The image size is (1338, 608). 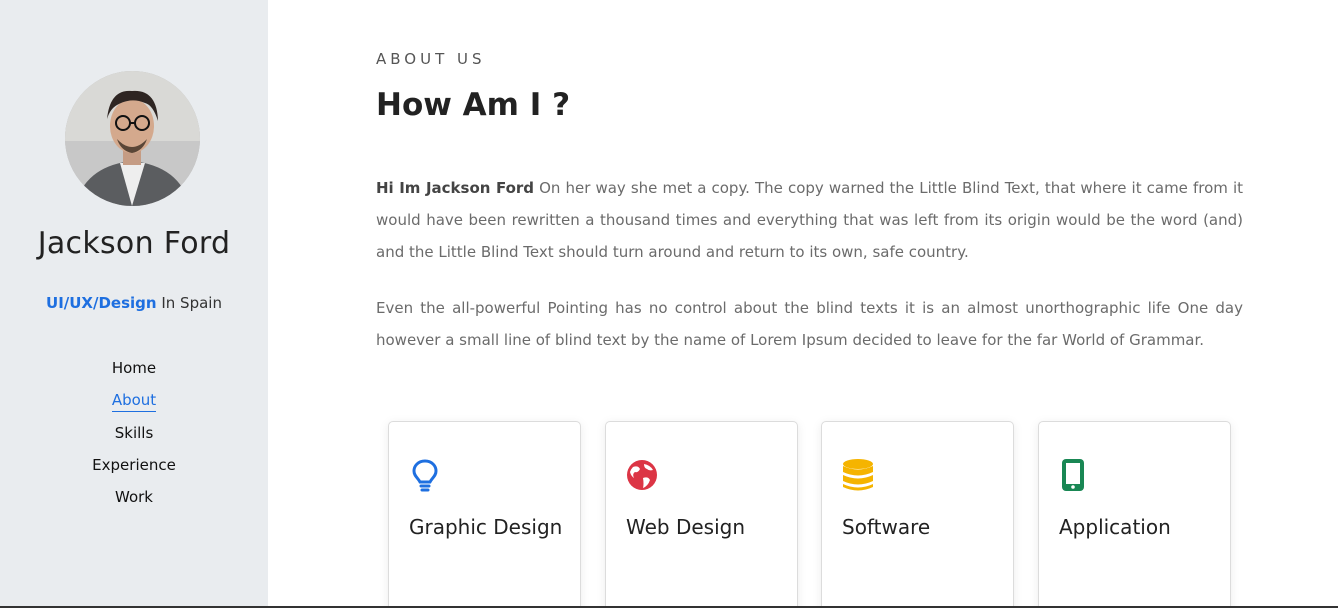 What do you see at coordinates (484, 514) in the screenshot?
I see `service-card-graphic-design: Graphic Design` at bounding box center [484, 514].